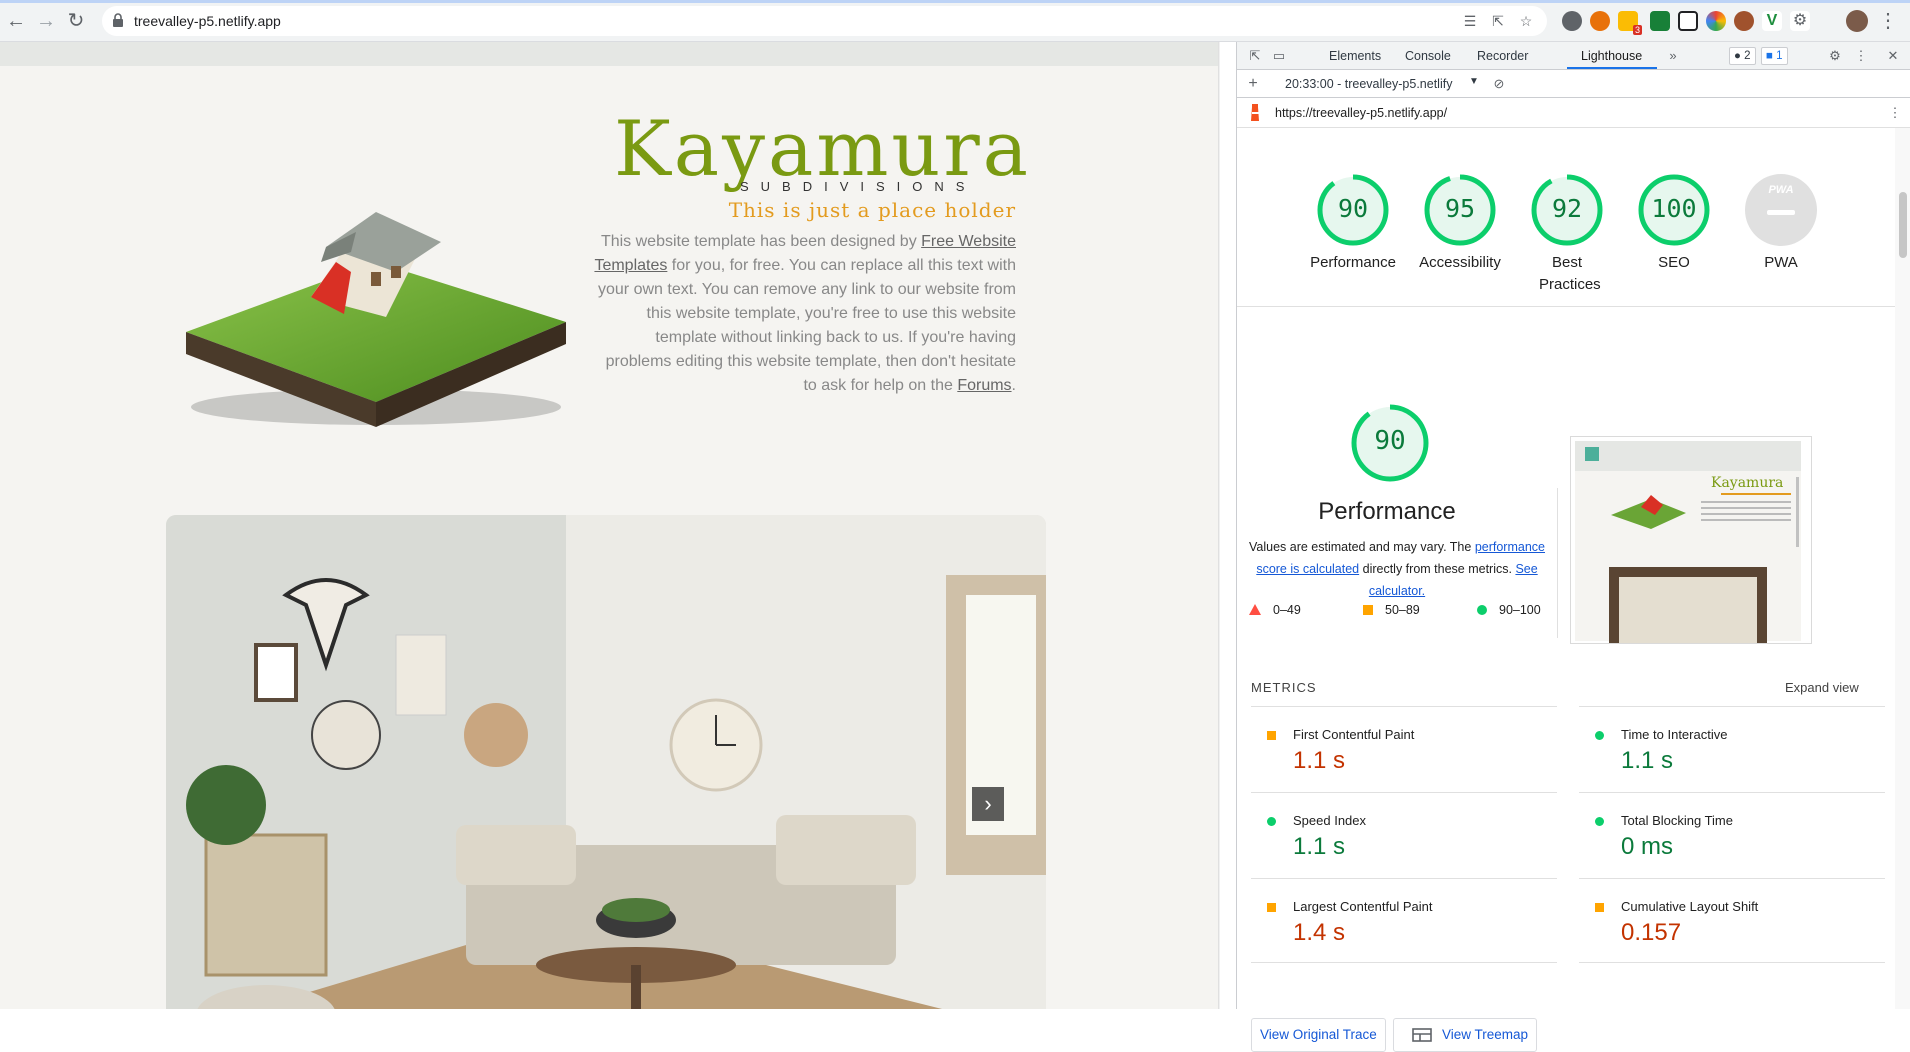  I want to click on report-selector: 20:33:00 - treevalley-p5.netlify, so click(1368, 84).